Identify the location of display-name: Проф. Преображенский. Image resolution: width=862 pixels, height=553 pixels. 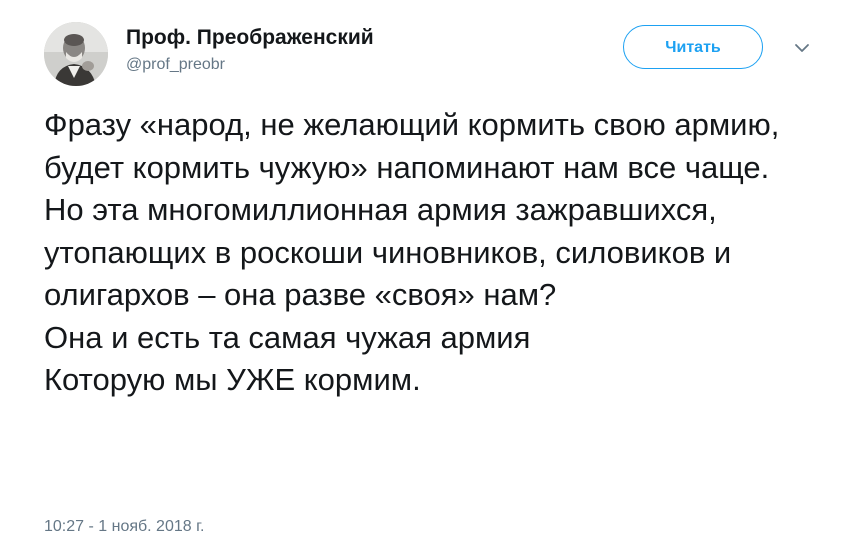
(250, 38).